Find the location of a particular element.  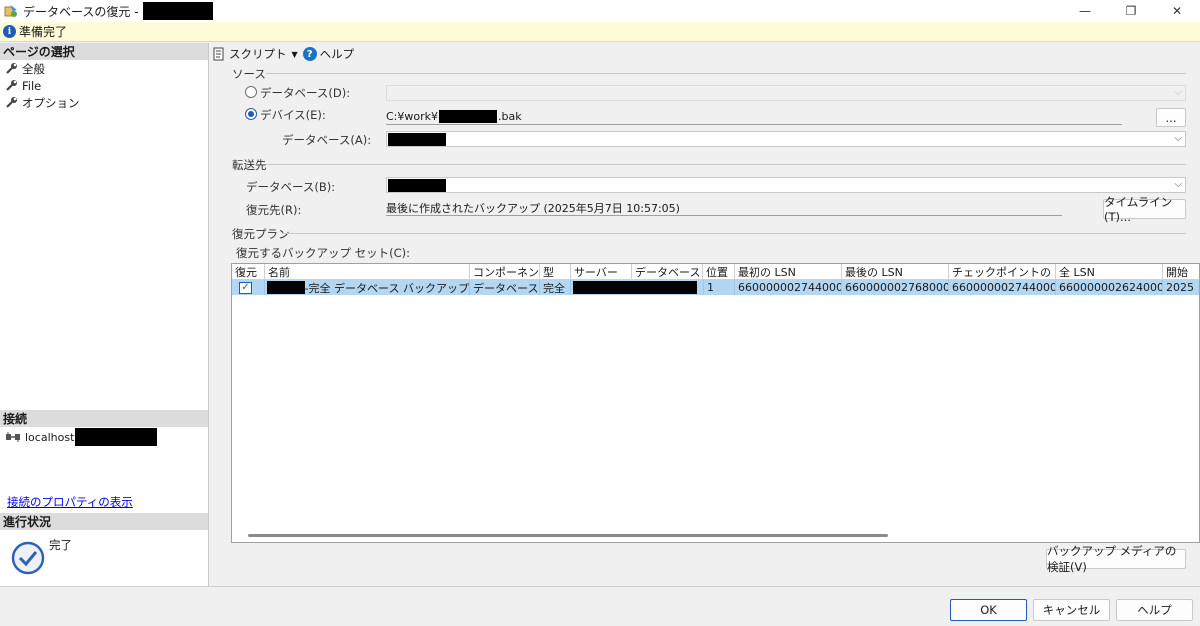

restore-to-label: 復元先(R): is located at coordinates (274, 210).